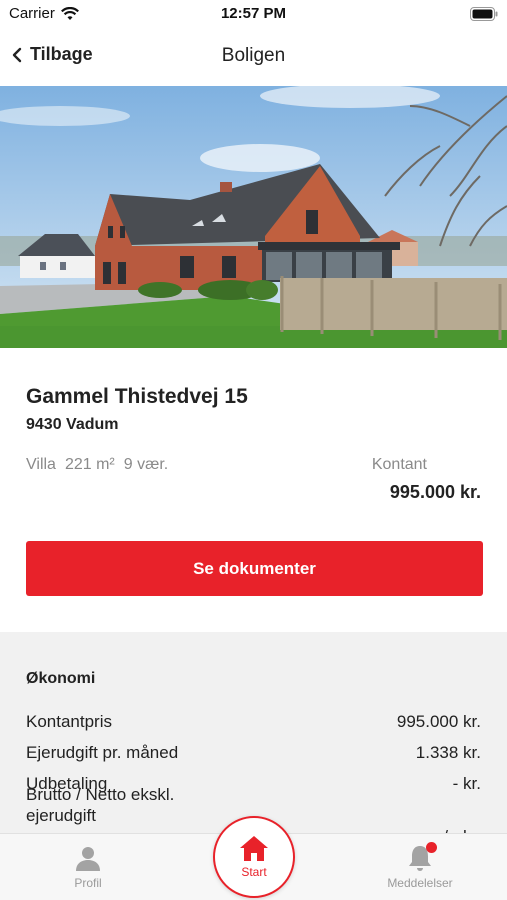 The image size is (507, 900). What do you see at coordinates (399, 464) in the screenshot?
I see `price-label: Kontant` at bounding box center [399, 464].